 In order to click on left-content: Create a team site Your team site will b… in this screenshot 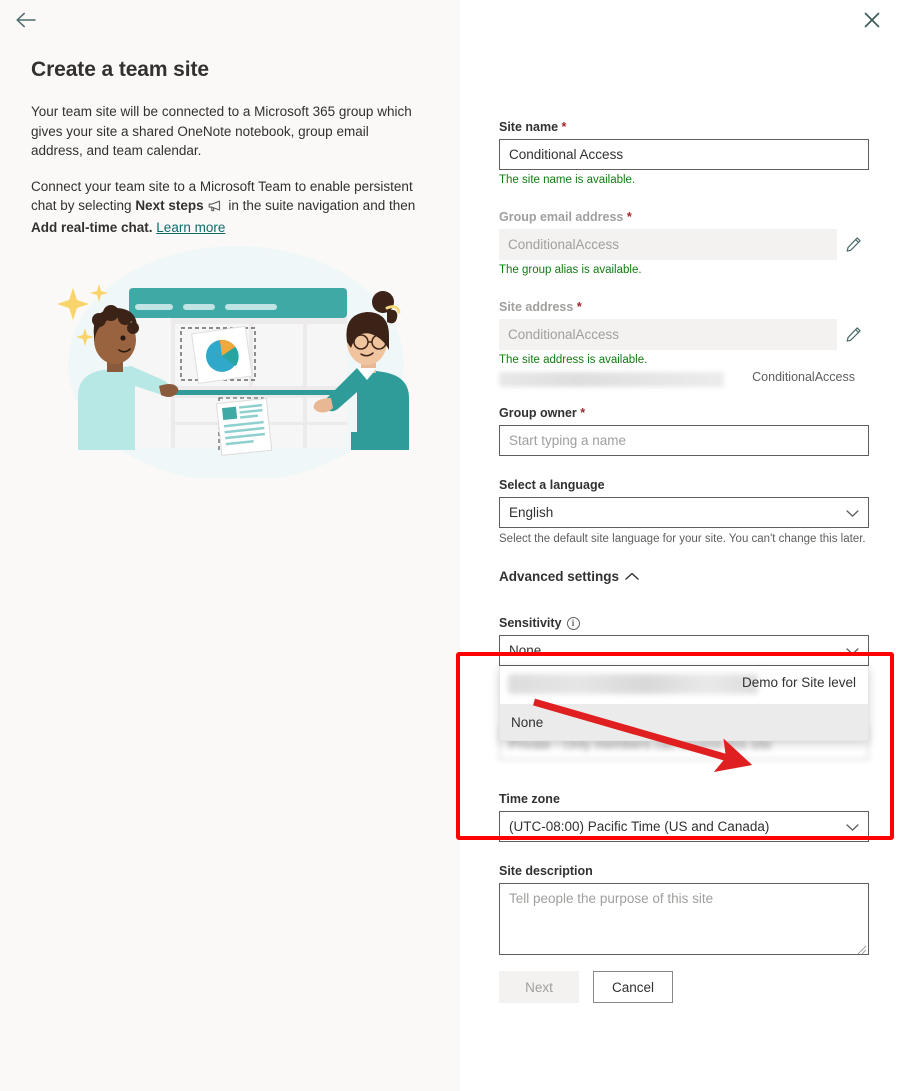, I will do `click(231, 155)`.